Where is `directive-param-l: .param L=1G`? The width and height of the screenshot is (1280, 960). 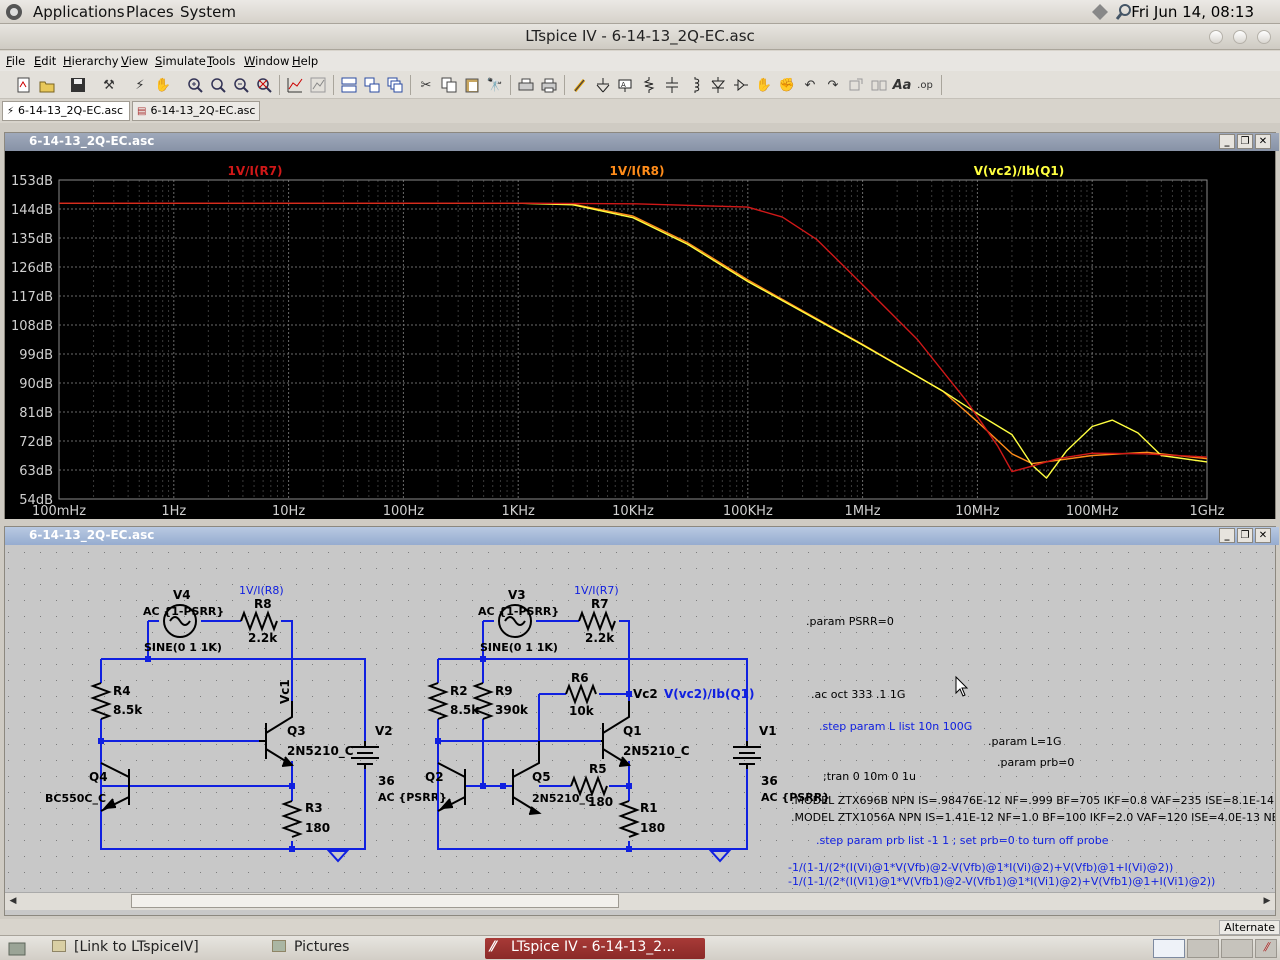
directive-param-l: .param L=1G is located at coordinates (1025, 741).